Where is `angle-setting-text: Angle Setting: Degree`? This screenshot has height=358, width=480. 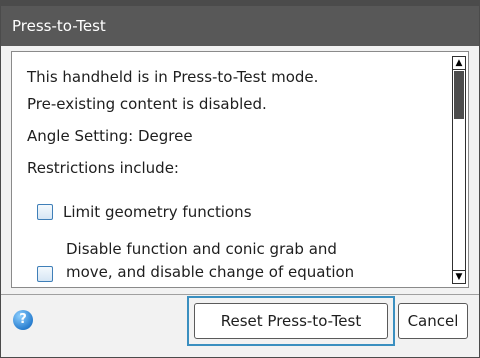
angle-setting-text: Angle Setting: Degree is located at coordinates (110, 136).